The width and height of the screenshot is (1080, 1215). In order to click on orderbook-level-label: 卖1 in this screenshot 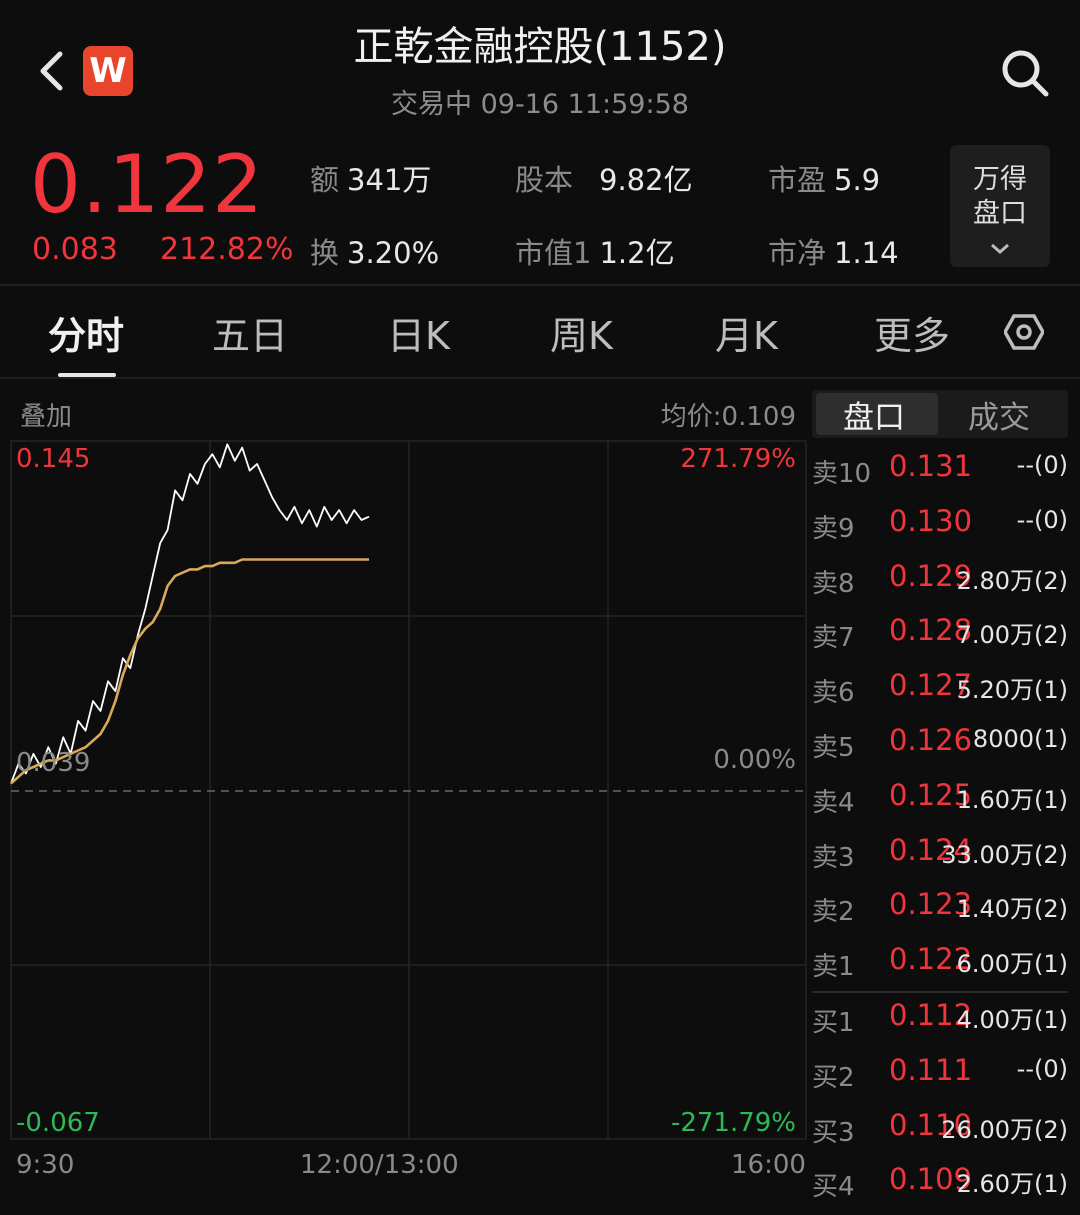, I will do `click(833, 967)`.